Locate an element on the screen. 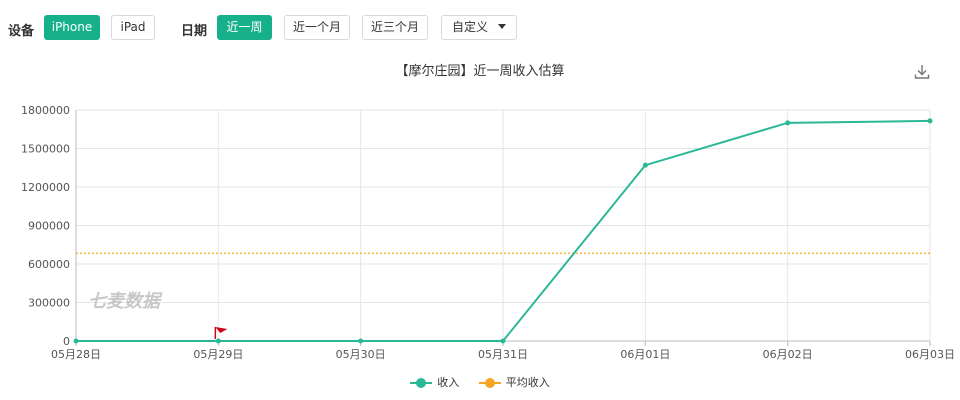  device-label: 设备 is located at coordinates (21, 31).